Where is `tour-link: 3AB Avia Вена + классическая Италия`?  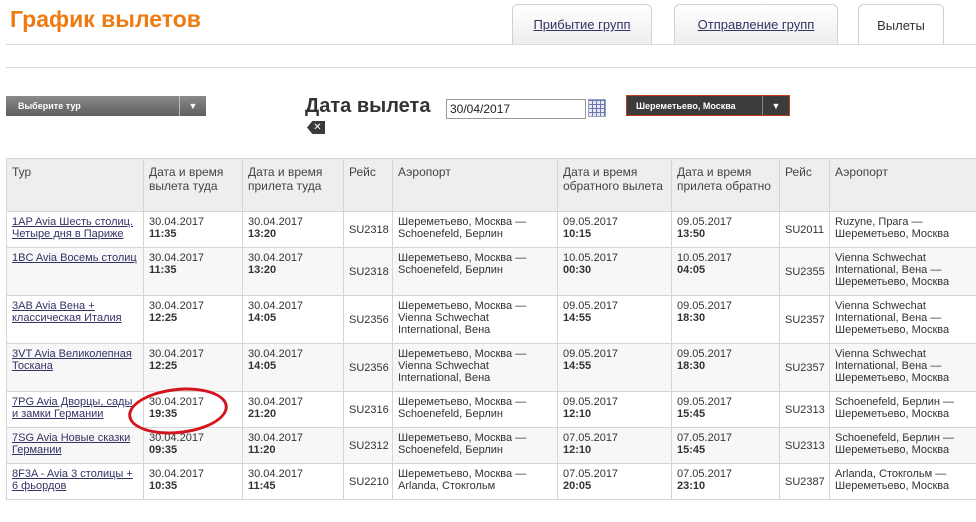
tour-link: 3AB Avia Вена + классическая Италия is located at coordinates (67, 312).